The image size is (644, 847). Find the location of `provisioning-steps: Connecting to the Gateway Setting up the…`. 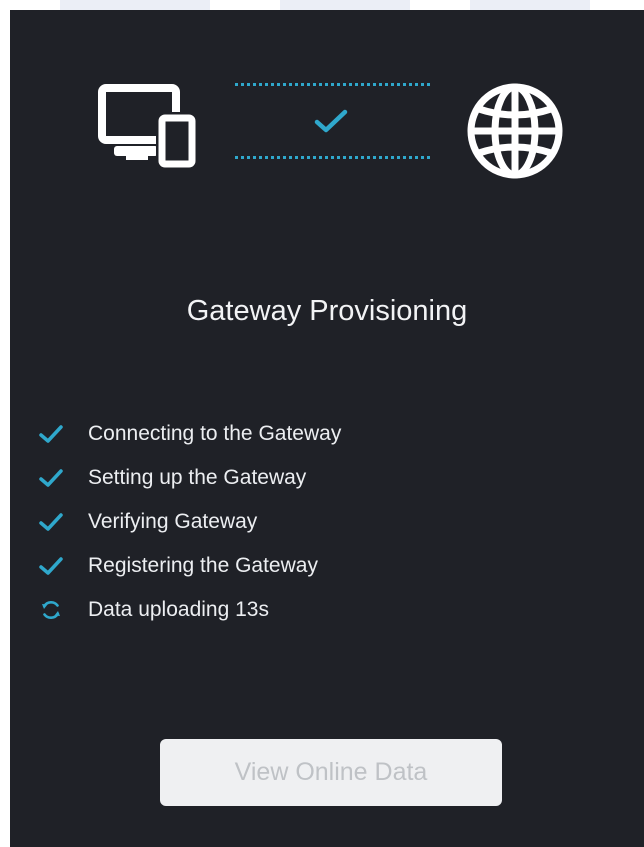

provisioning-steps: Connecting to the Gateway Setting up the… is located at coordinates (189, 522).